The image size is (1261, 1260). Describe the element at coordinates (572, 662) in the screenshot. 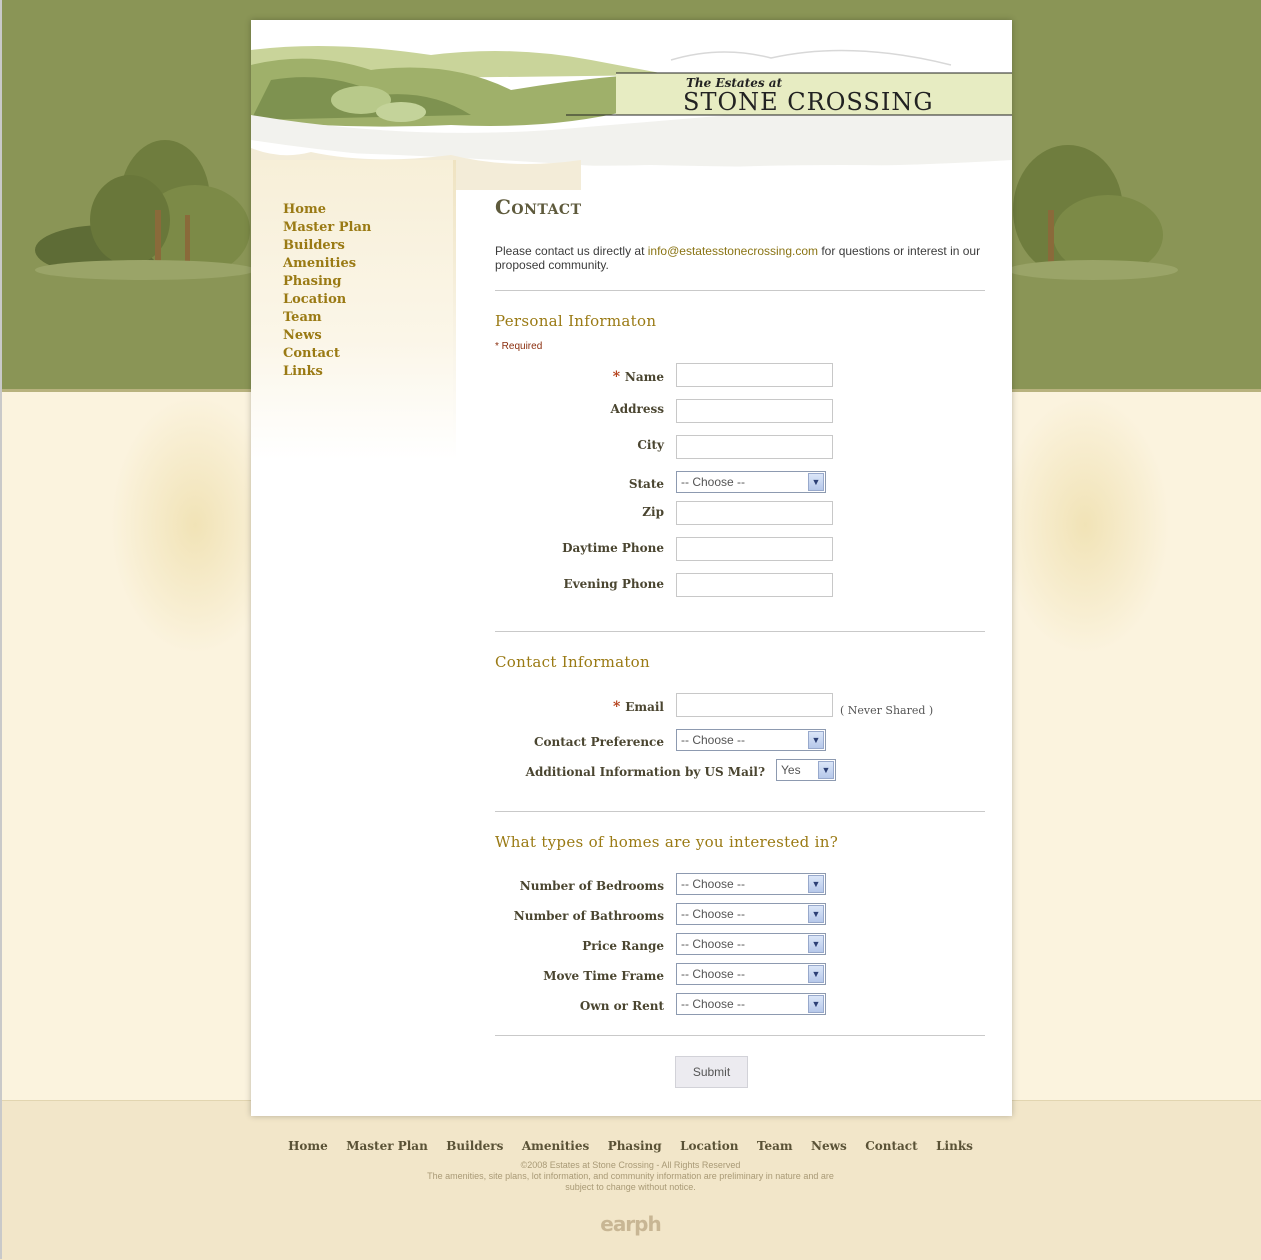

I see `section-title-contact: Contact Informaton` at that location.